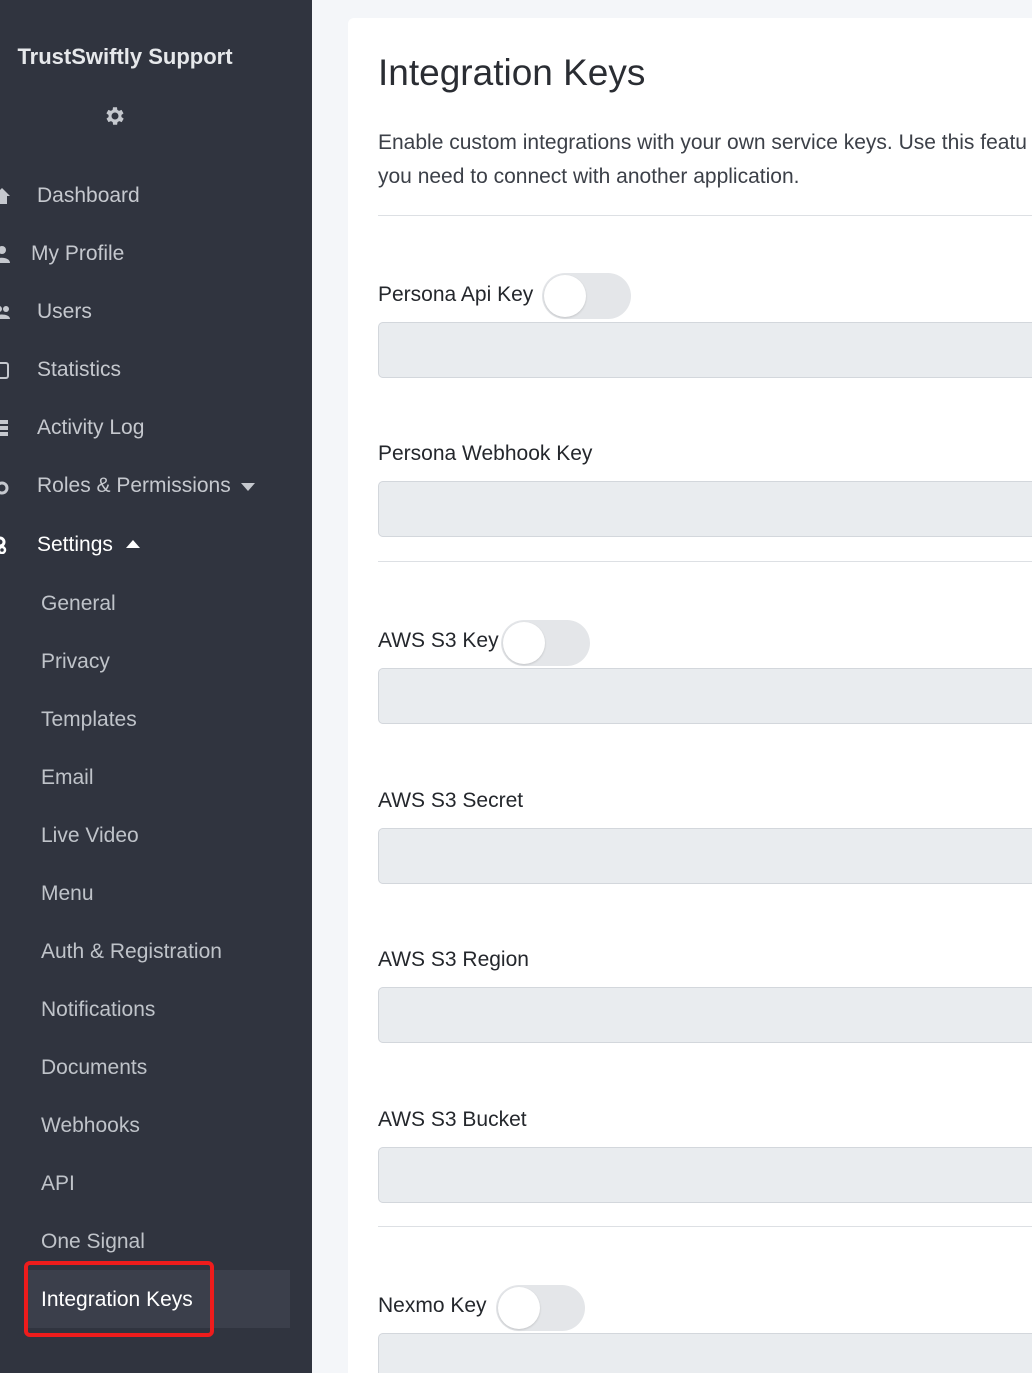 Image resolution: width=1032 pixels, height=1373 pixels. Describe the element at coordinates (438, 640) in the screenshot. I see `aws-s3-key-label: AWS S3 Key` at that location.